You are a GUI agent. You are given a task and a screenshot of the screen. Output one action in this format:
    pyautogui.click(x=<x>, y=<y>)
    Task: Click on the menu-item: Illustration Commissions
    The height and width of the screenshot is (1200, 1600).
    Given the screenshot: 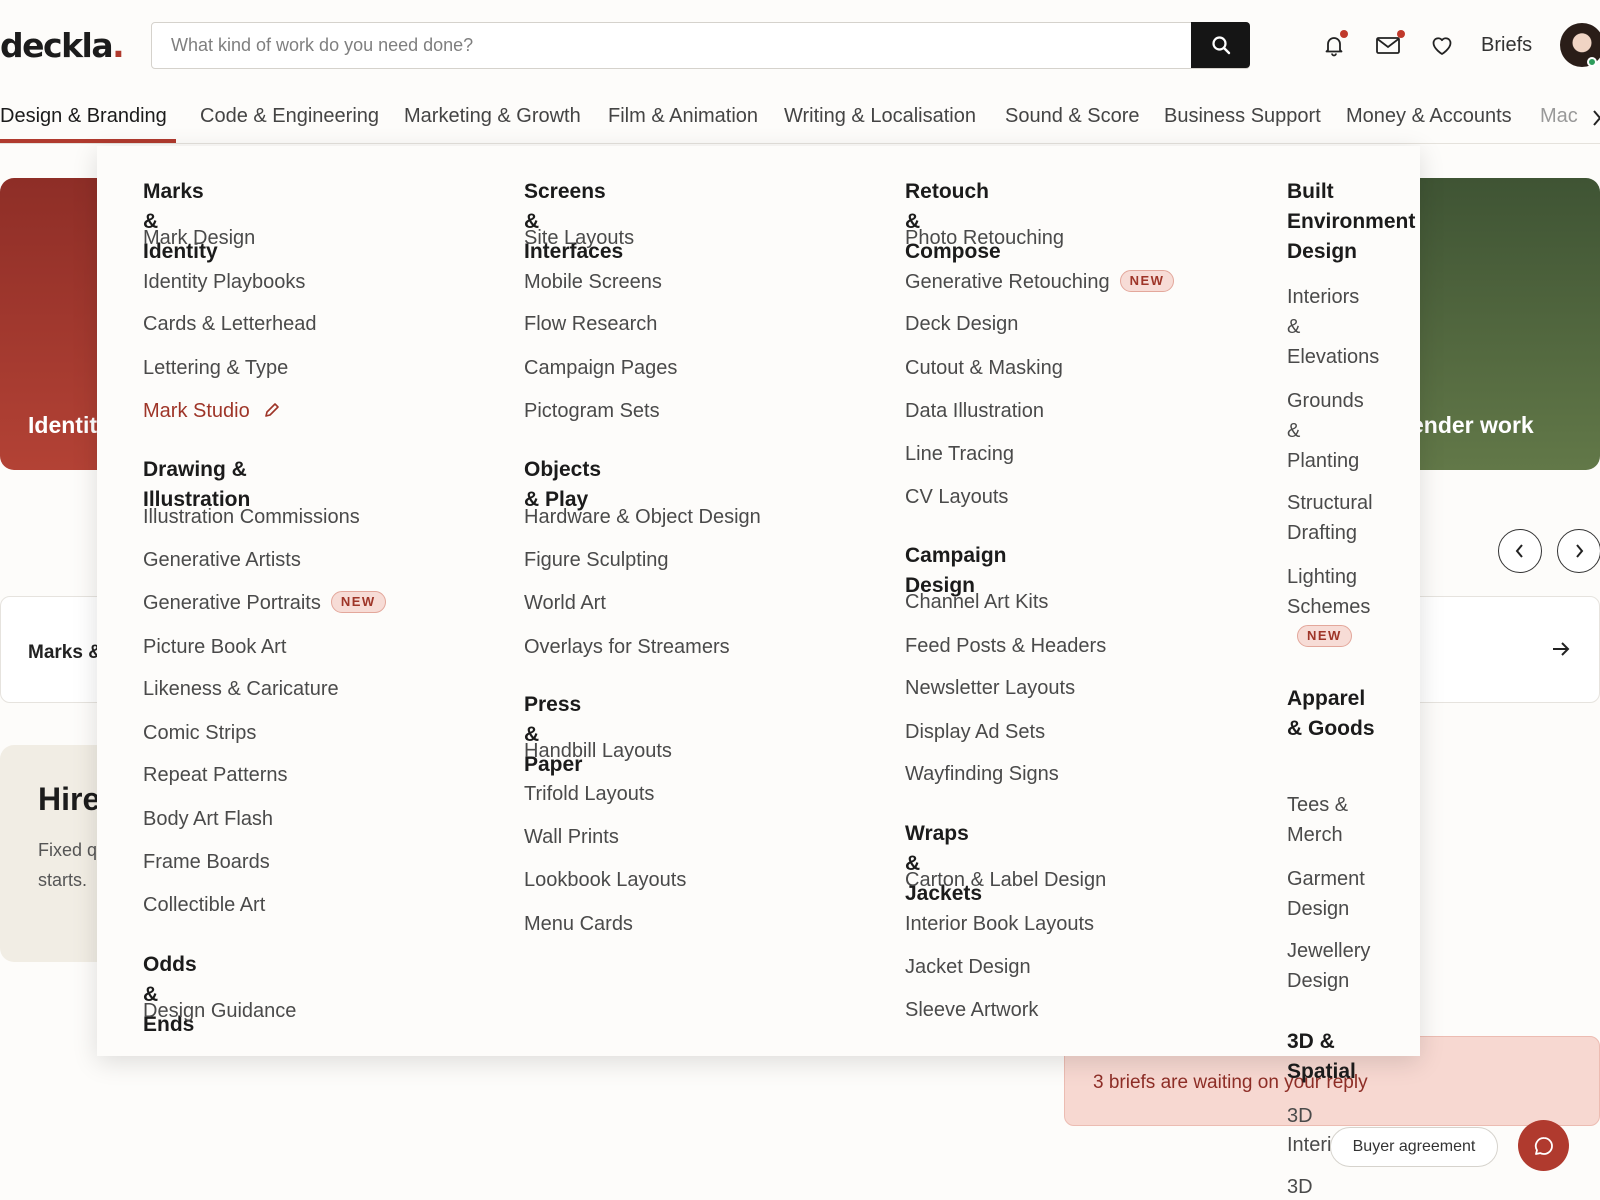 What is the action you would take?
    pyautogui.click(x=251, y=517)
    